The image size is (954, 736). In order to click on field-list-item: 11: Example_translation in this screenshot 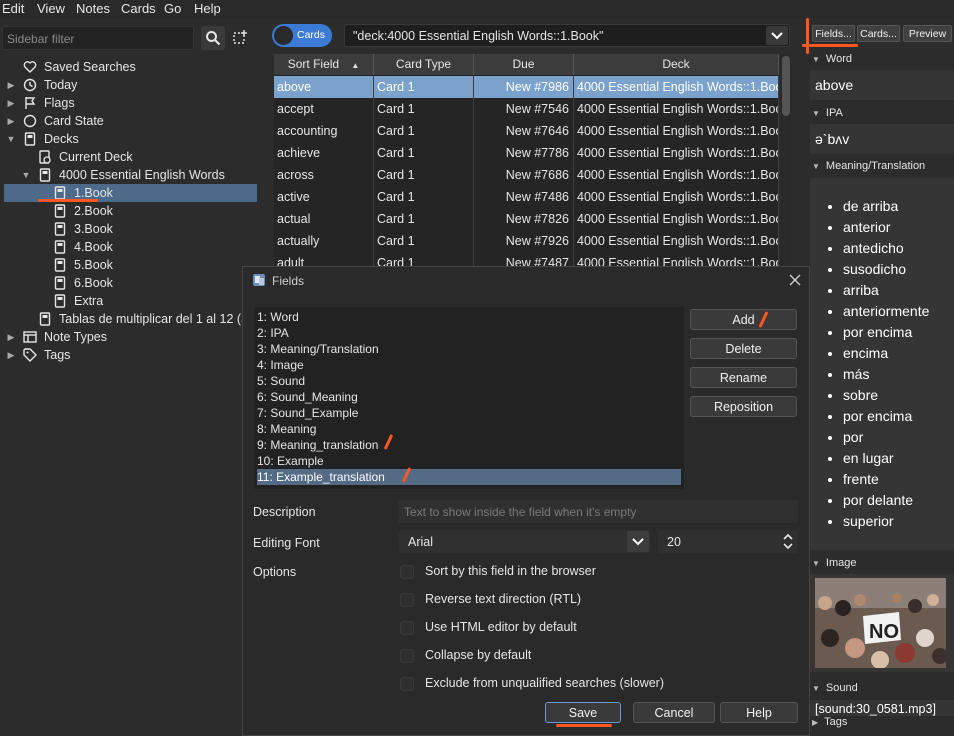, I will do `click(469, 477)`.